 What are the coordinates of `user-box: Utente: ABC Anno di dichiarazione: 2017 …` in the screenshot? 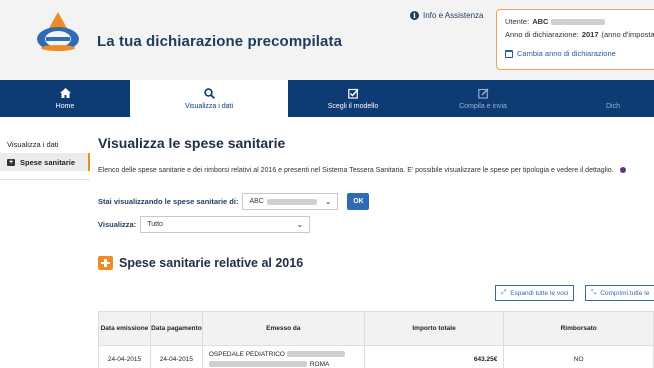 It's located at (575, 39).